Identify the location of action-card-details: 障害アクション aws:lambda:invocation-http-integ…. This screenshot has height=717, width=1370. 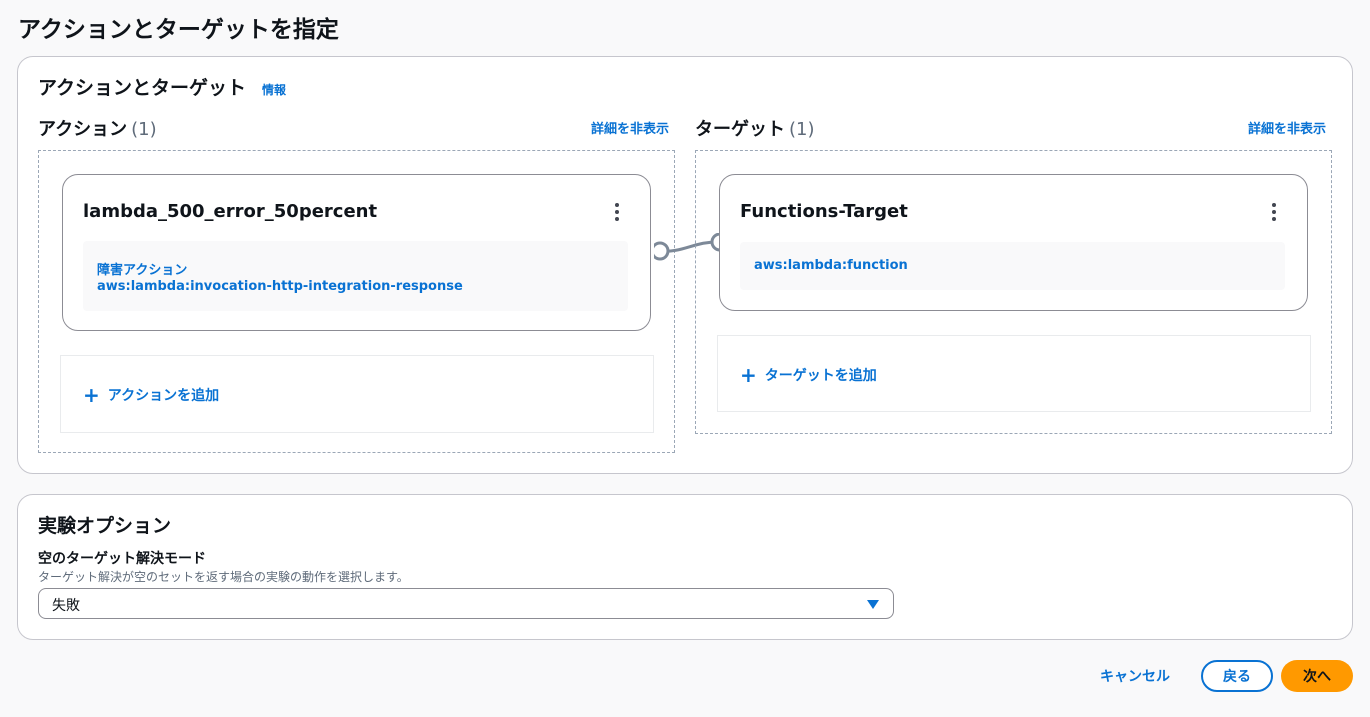
(355, 276).